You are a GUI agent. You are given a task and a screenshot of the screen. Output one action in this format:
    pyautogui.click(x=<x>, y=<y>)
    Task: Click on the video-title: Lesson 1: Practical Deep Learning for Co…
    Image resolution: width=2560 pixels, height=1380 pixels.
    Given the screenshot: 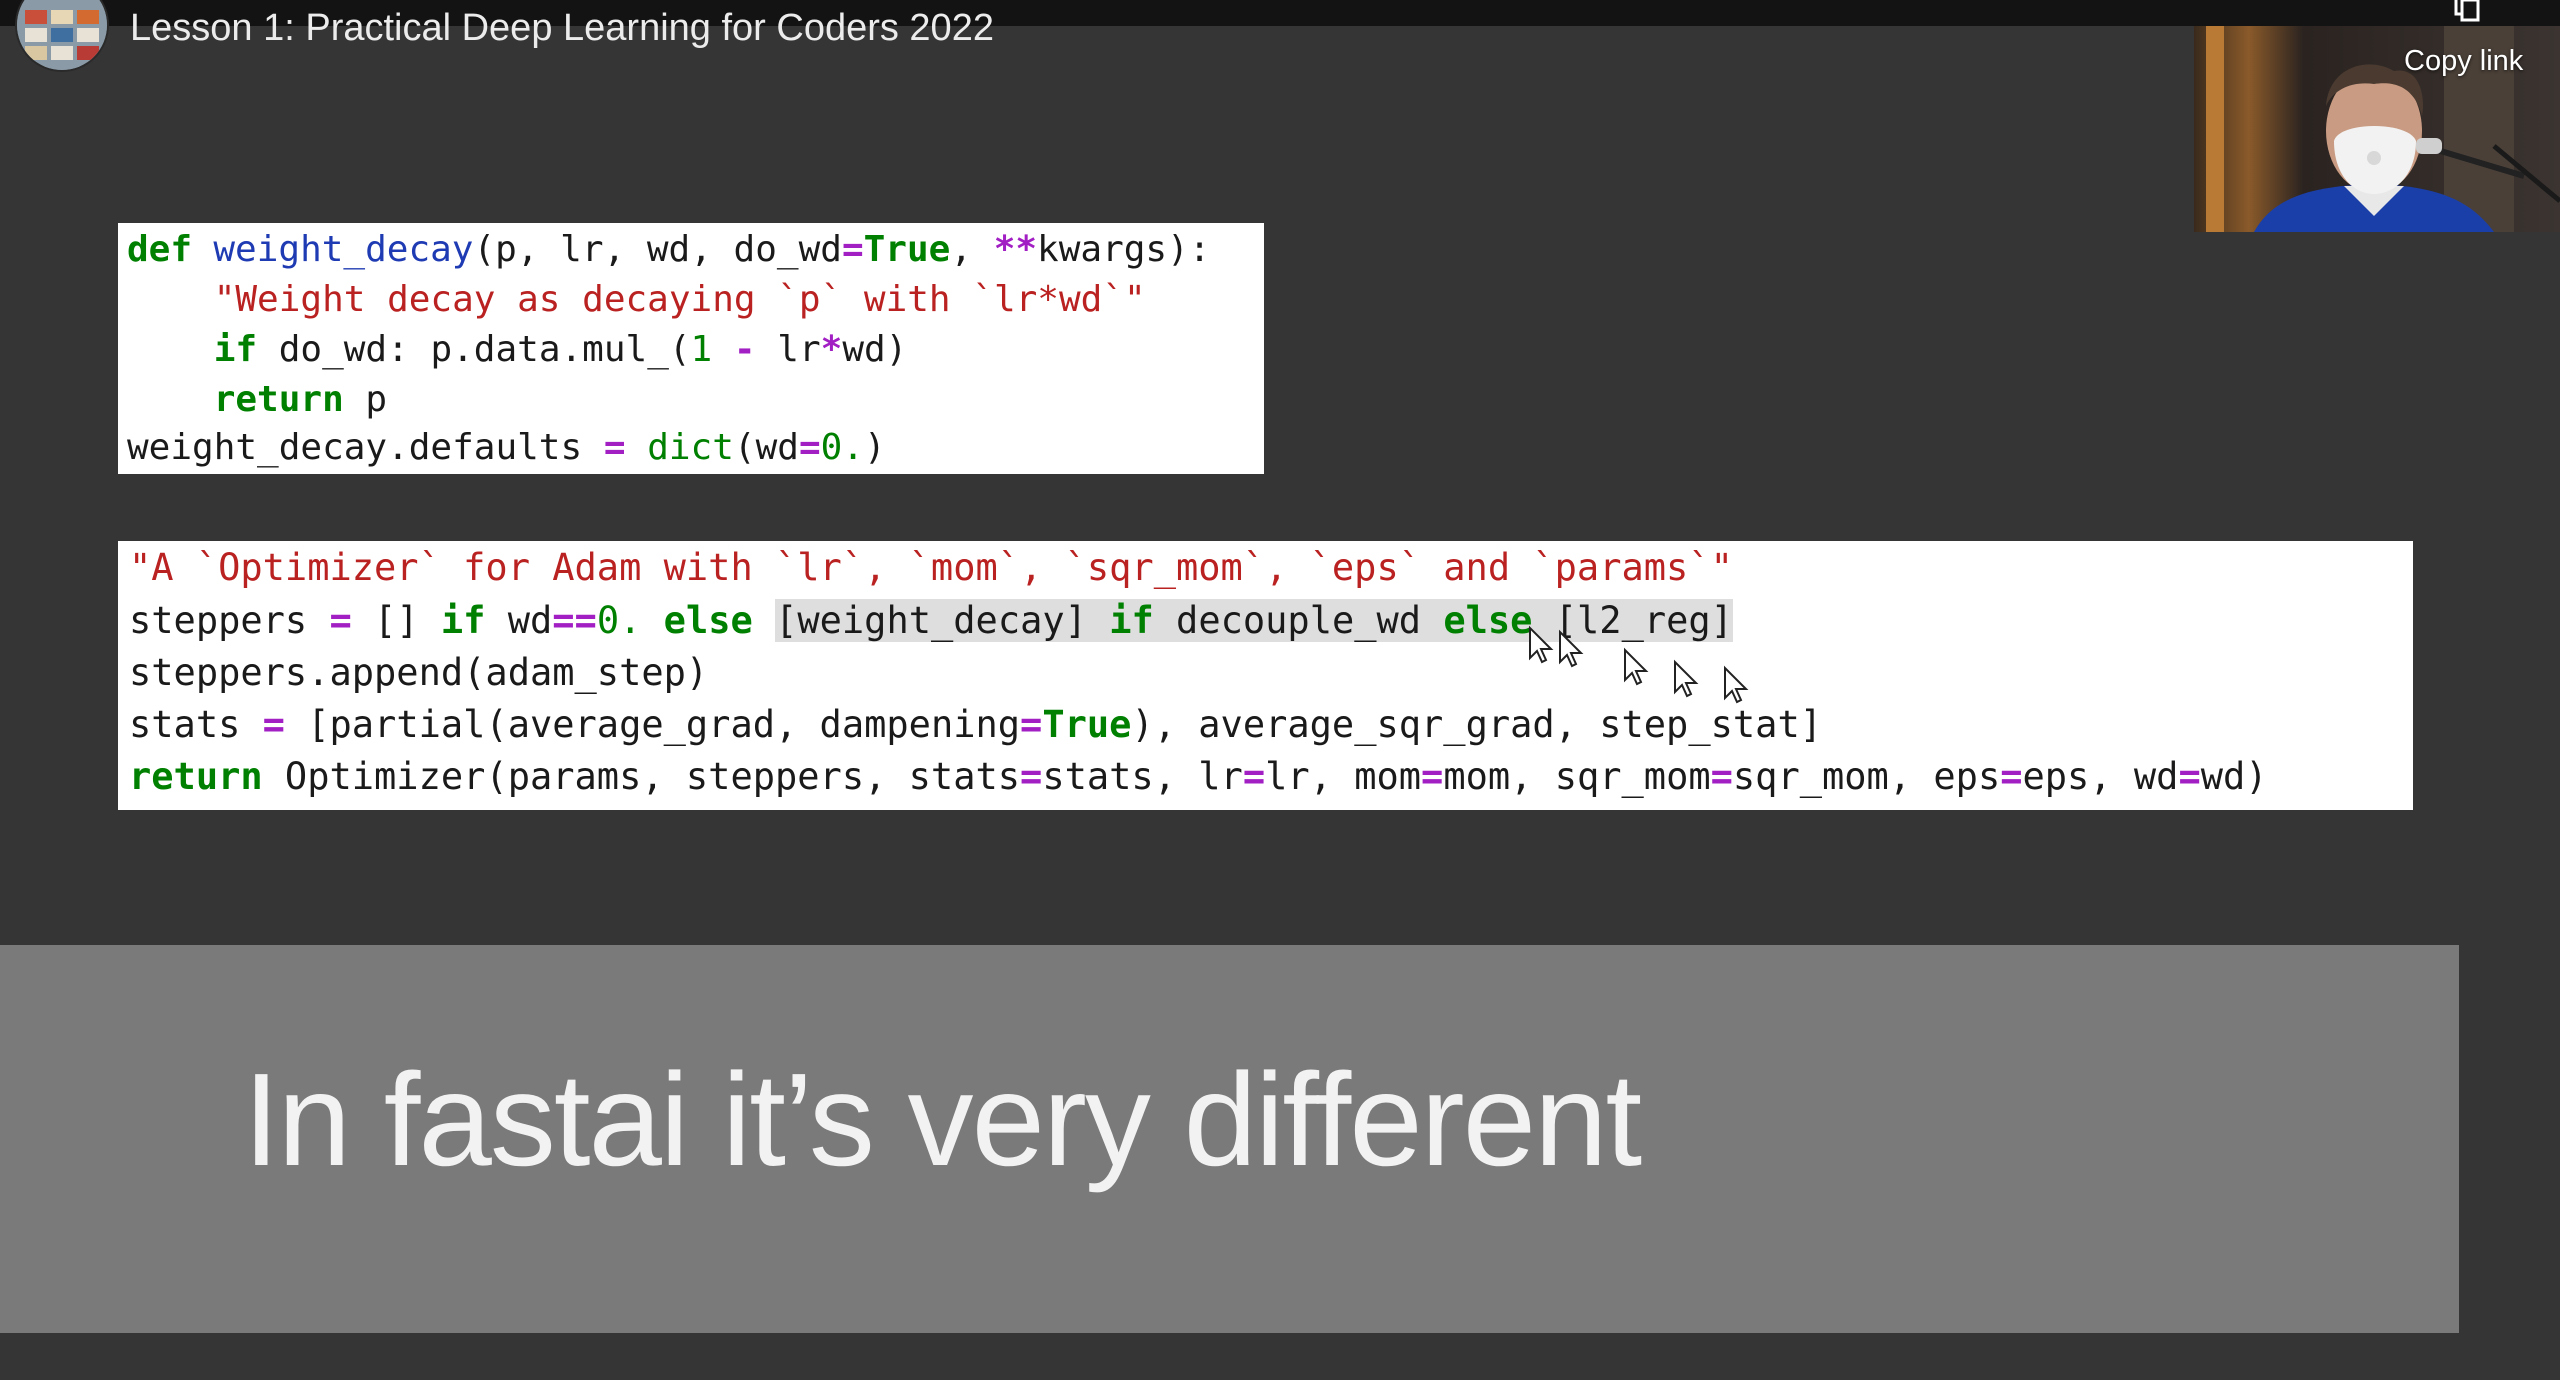 What is the action you would take?
    pyautogui.click(x=562, y=28)
    